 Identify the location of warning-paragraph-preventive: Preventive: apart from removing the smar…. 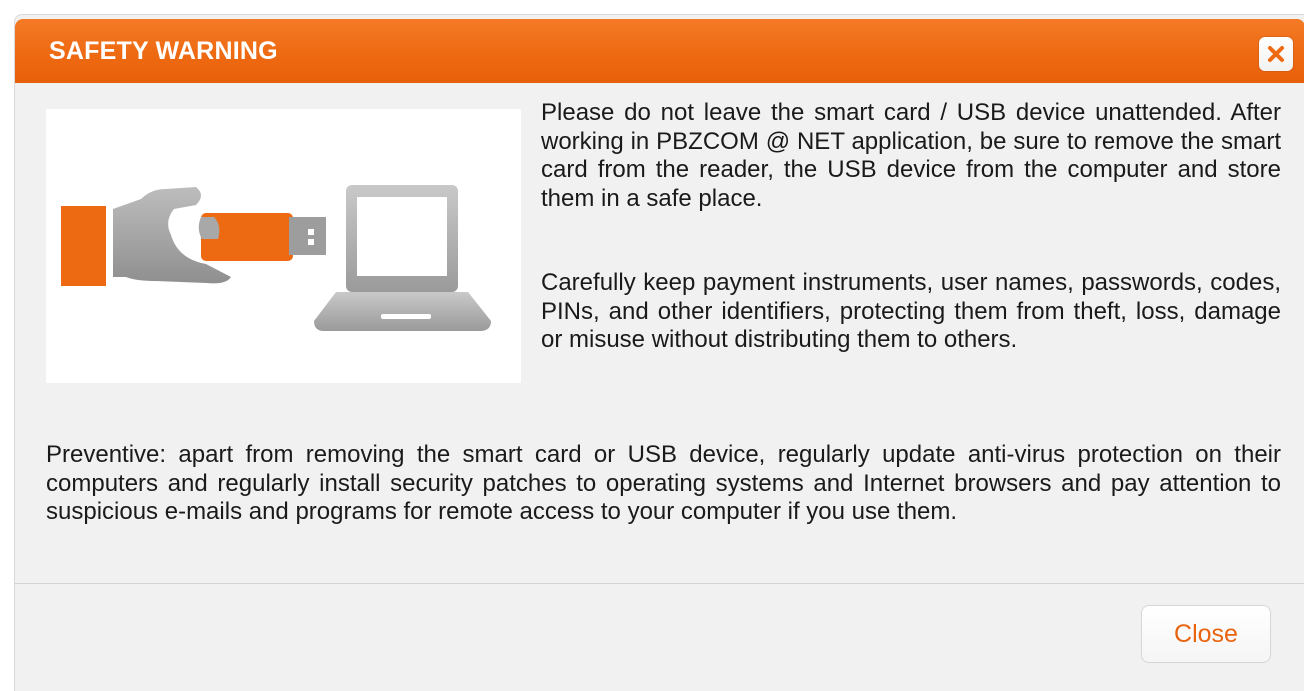
(663, 483).